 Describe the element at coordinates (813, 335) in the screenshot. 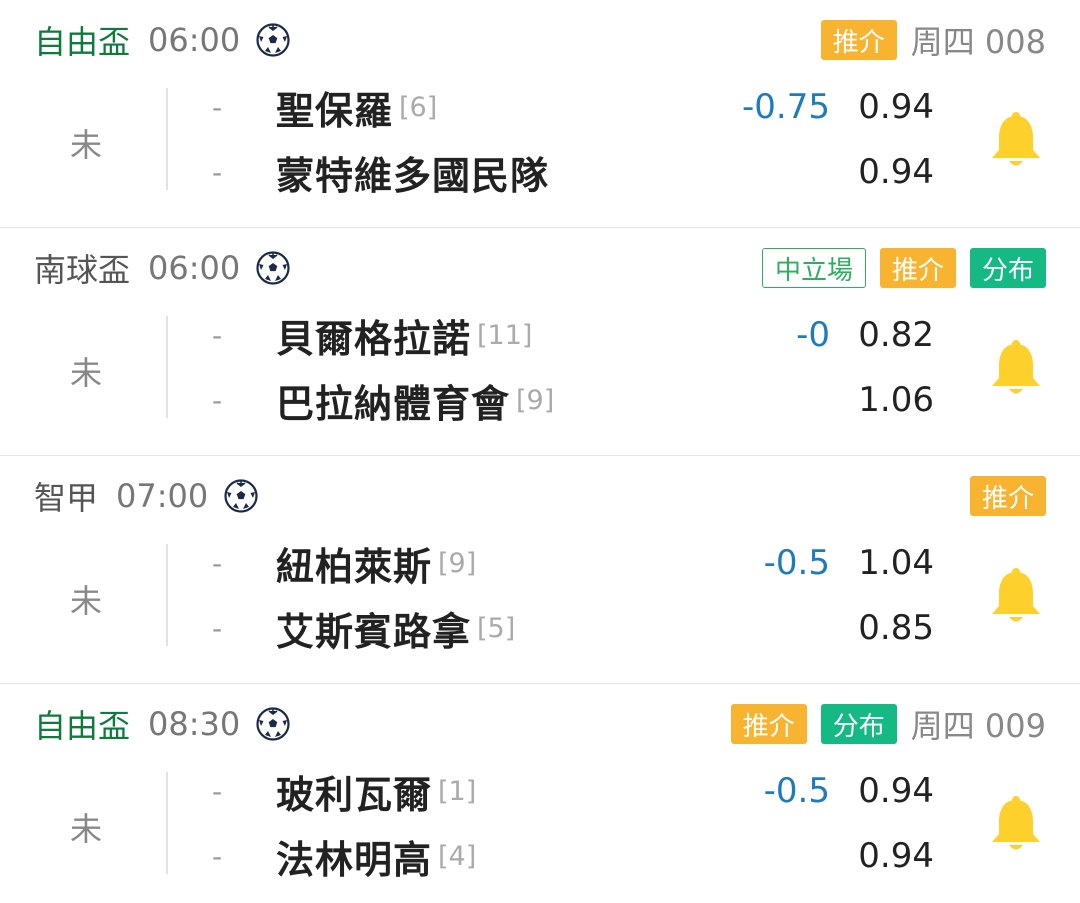

I see `handicap-line: -0` at that location.